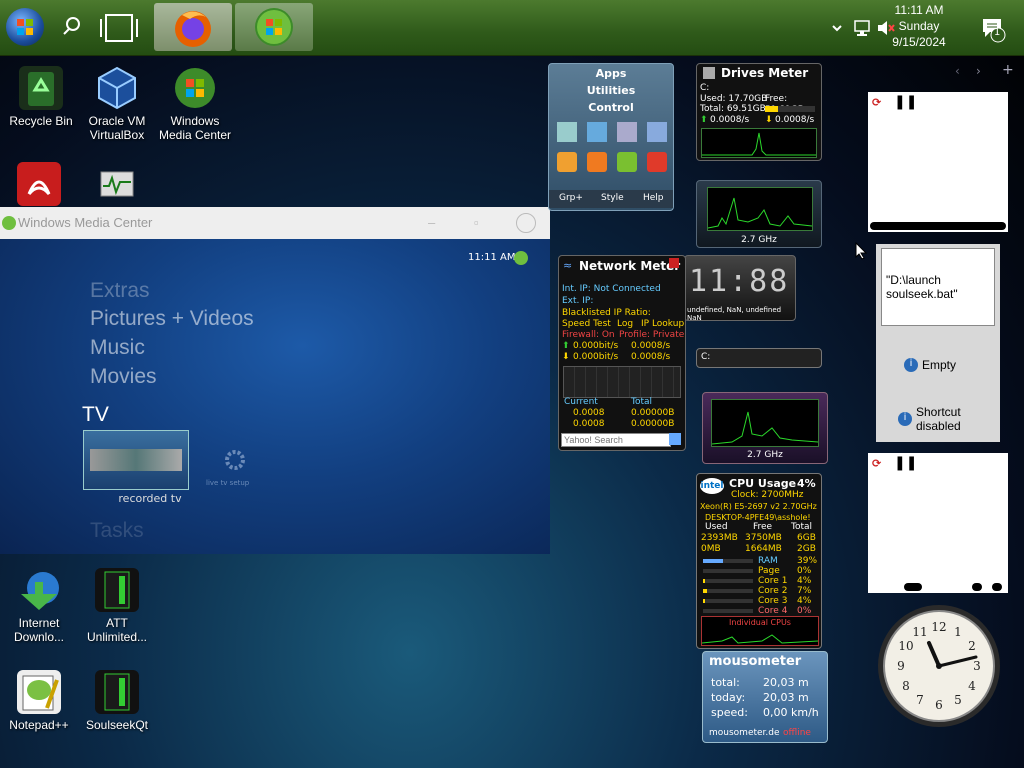  Describe the element at coordinates (123, 377) in the screenshot. I see `menu-movies: Movies` at that location.